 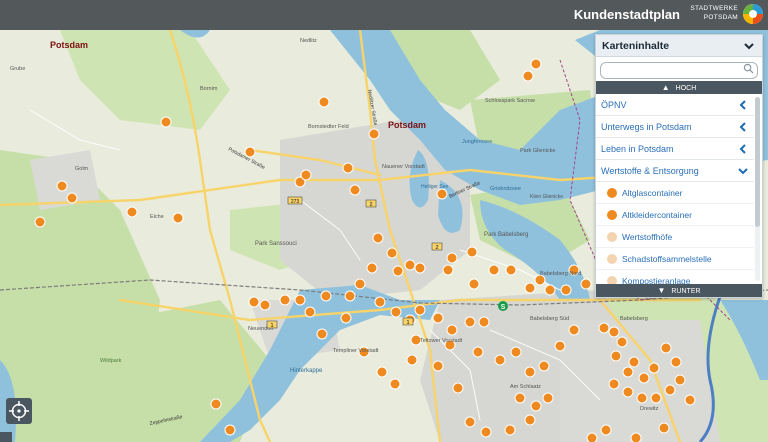 I want to click on locate-button, so click(x=19, y=411).